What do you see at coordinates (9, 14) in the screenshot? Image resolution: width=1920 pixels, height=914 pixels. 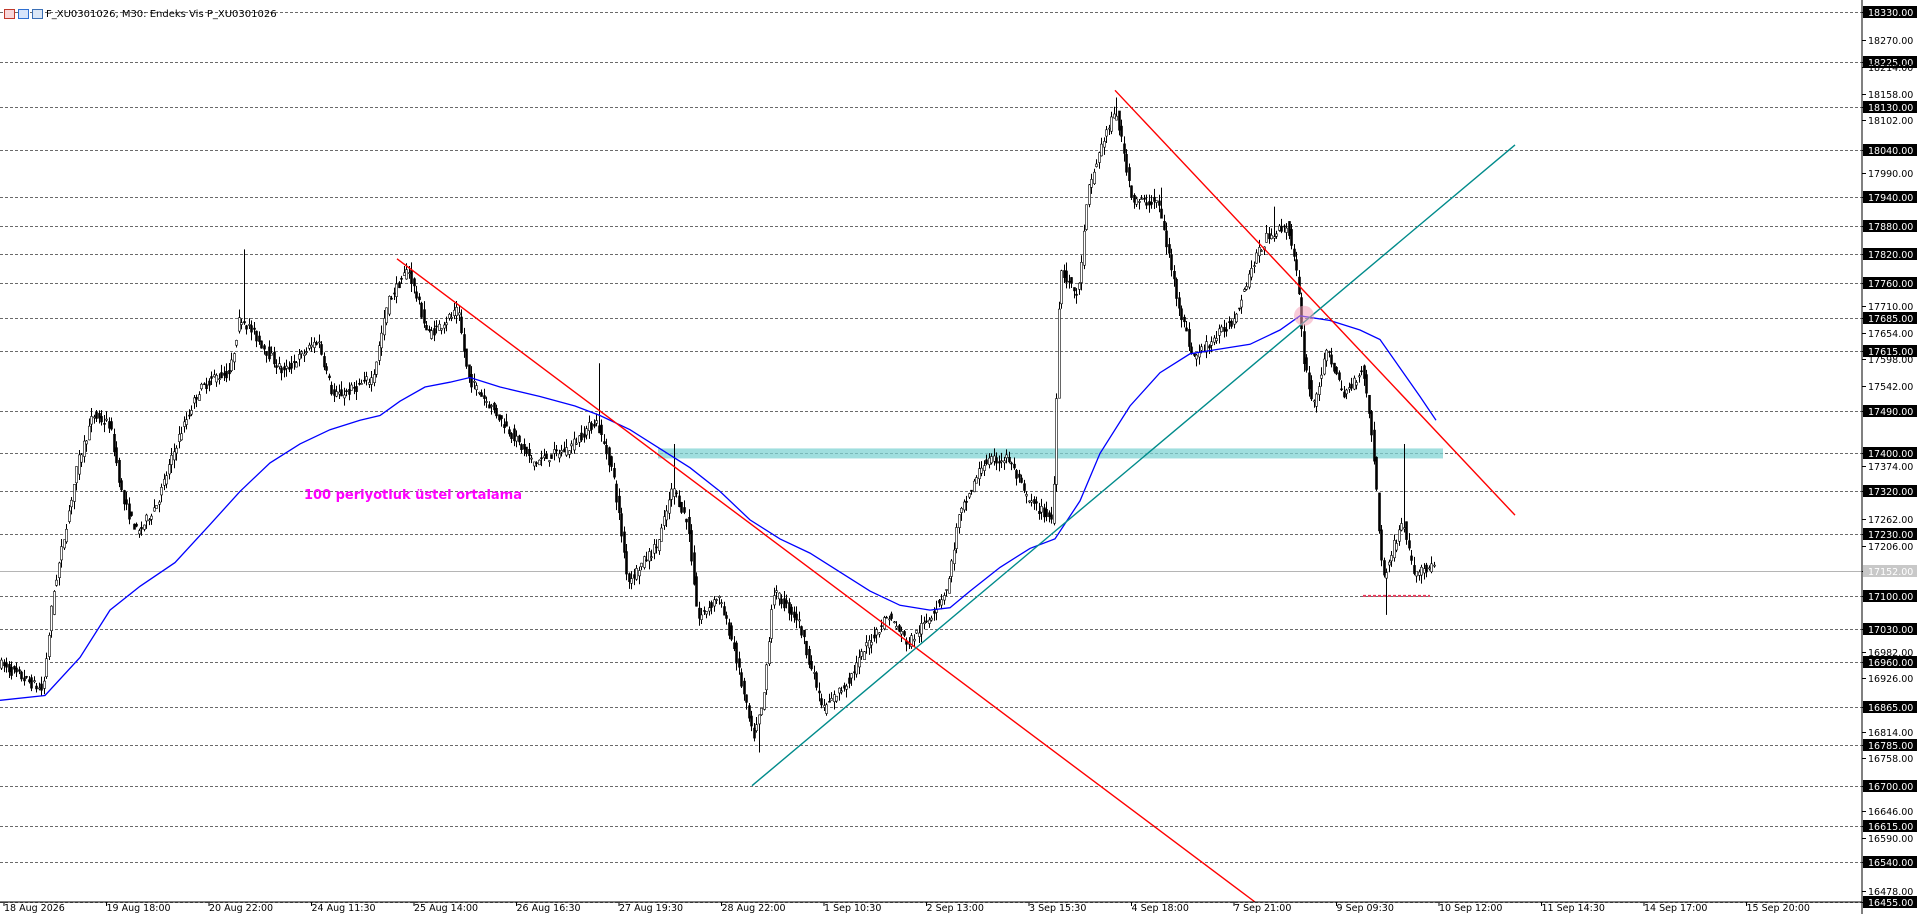 I see `chart-window-icon` at bounding box center [9, 14].